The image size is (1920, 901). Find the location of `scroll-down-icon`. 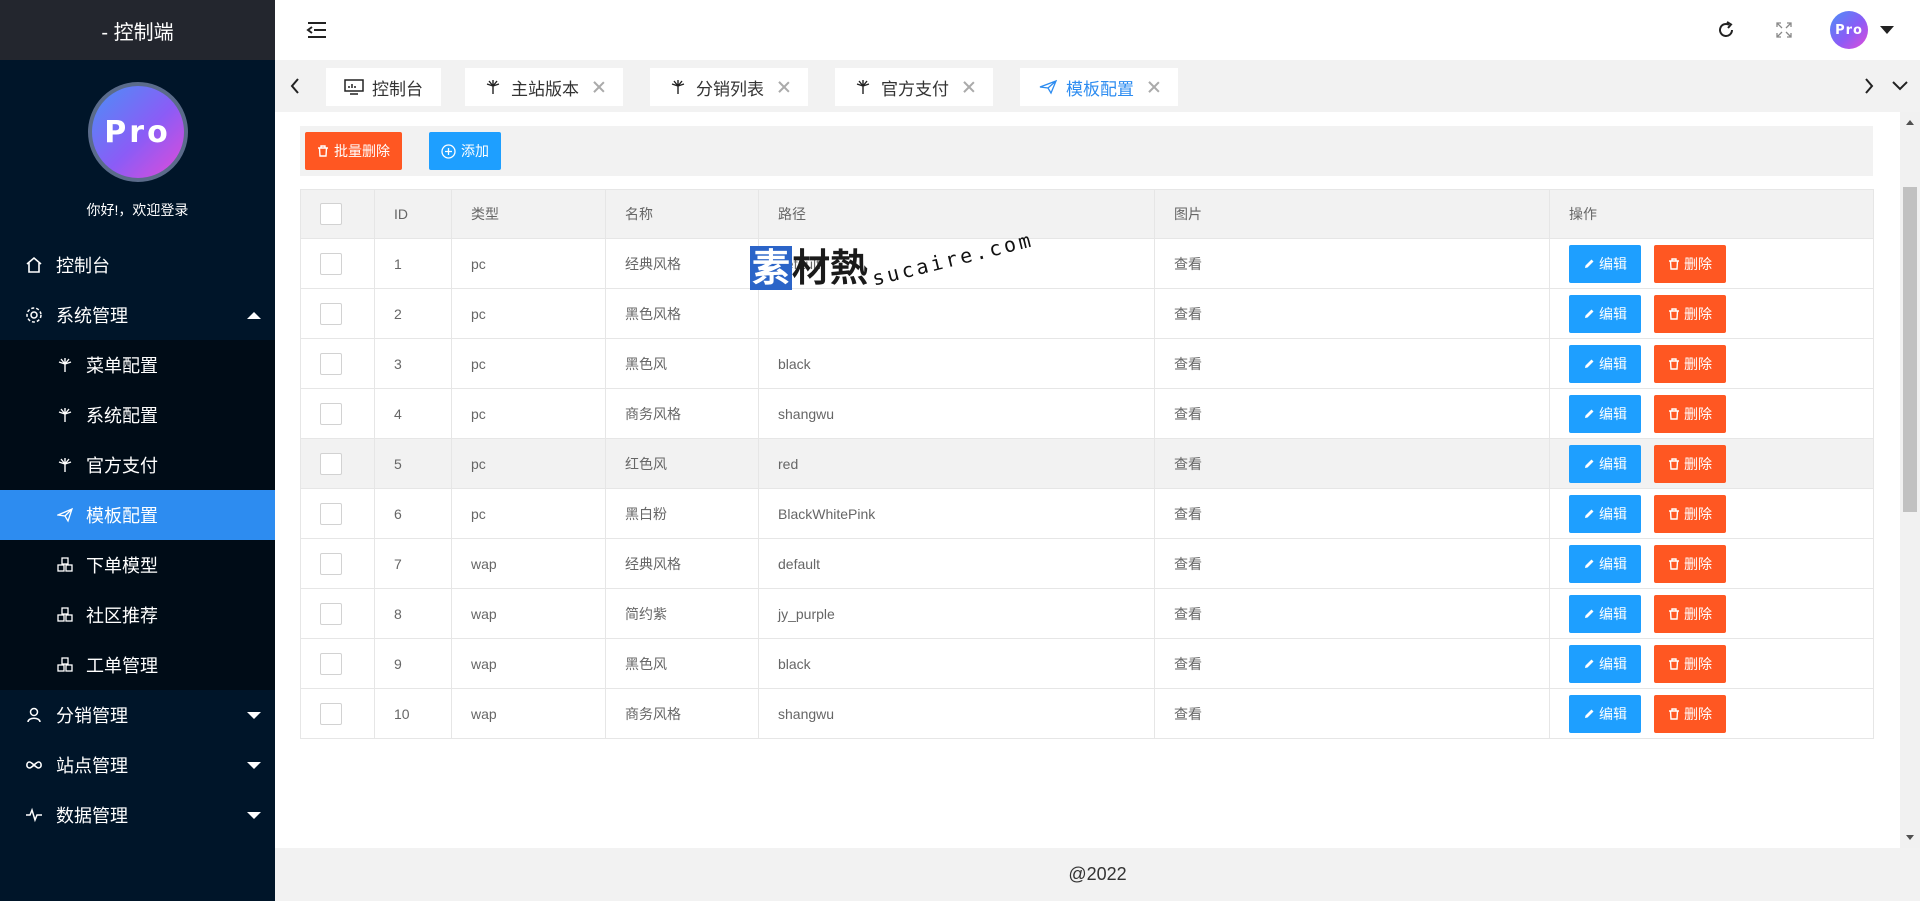

scroll-down-icon is located at coordinates (1910, 837).